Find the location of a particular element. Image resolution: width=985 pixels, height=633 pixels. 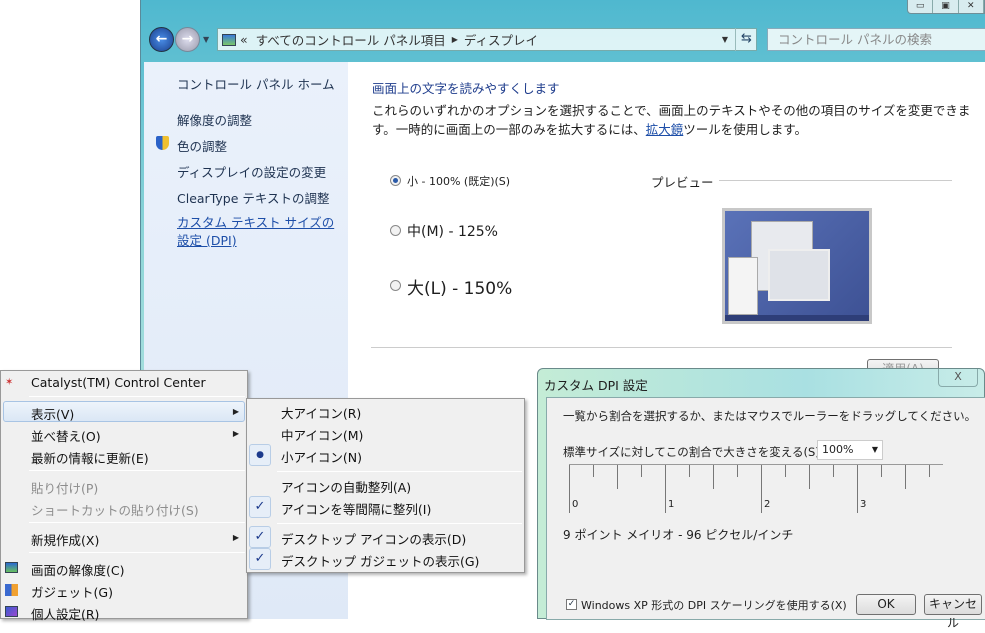

menu-item-paste-shortcut: ショートカットの貼り付け(S) is located at coordinates (115, 509).